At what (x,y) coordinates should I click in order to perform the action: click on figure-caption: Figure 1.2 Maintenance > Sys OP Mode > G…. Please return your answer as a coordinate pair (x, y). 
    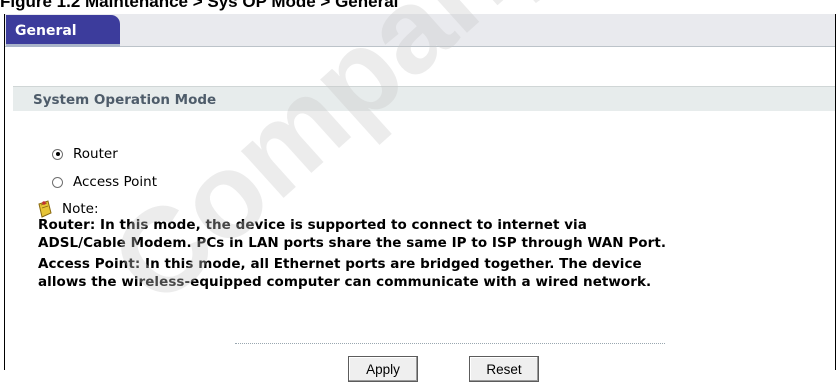
    Looking at the image, I should click on (199, 5).